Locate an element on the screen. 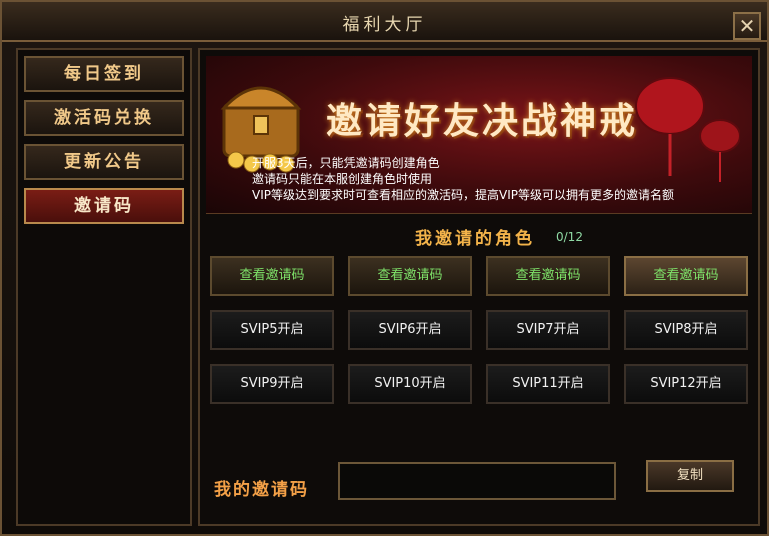  svip-locked-slot: SVIP5开启 is located at coordinates (272, 330).